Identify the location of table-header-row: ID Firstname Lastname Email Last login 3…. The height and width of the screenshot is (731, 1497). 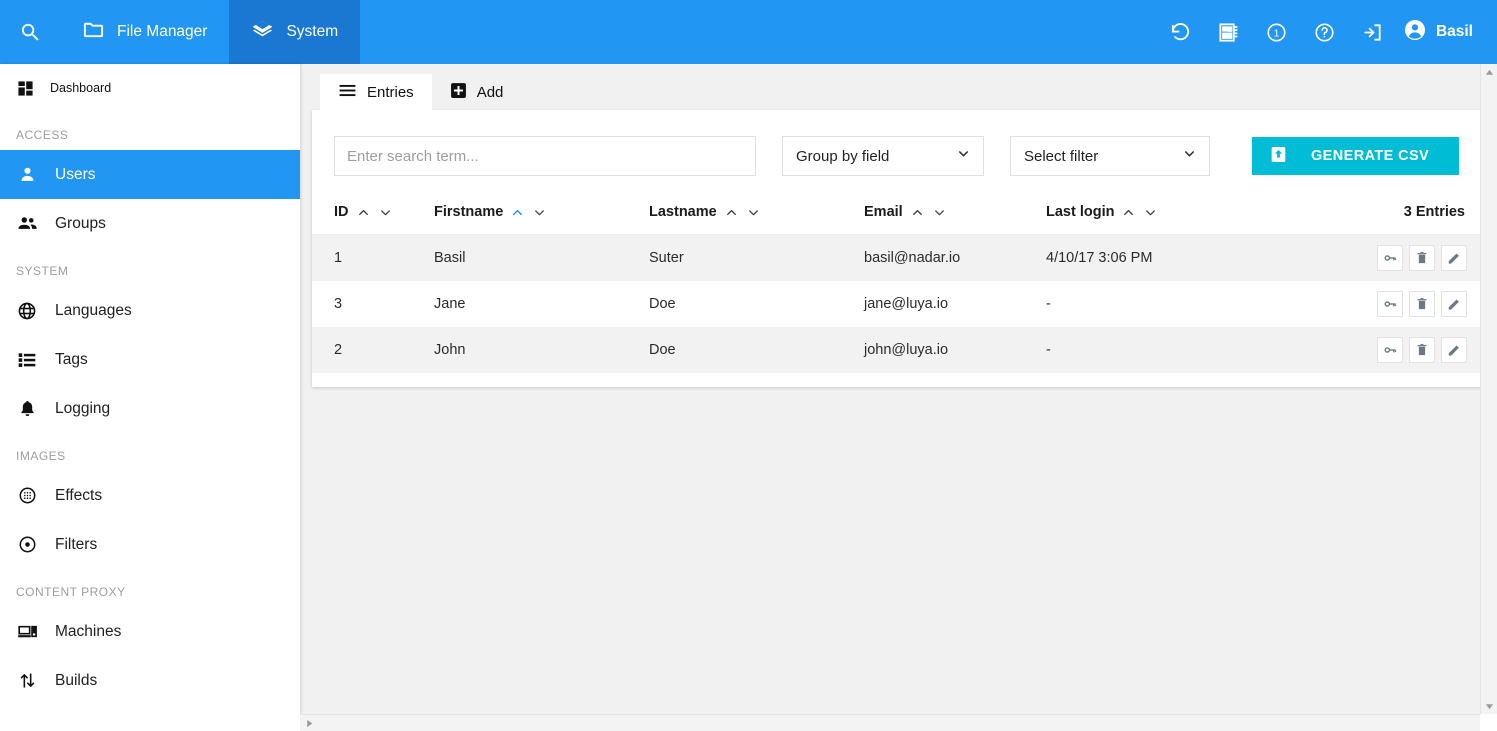
(898, 216).